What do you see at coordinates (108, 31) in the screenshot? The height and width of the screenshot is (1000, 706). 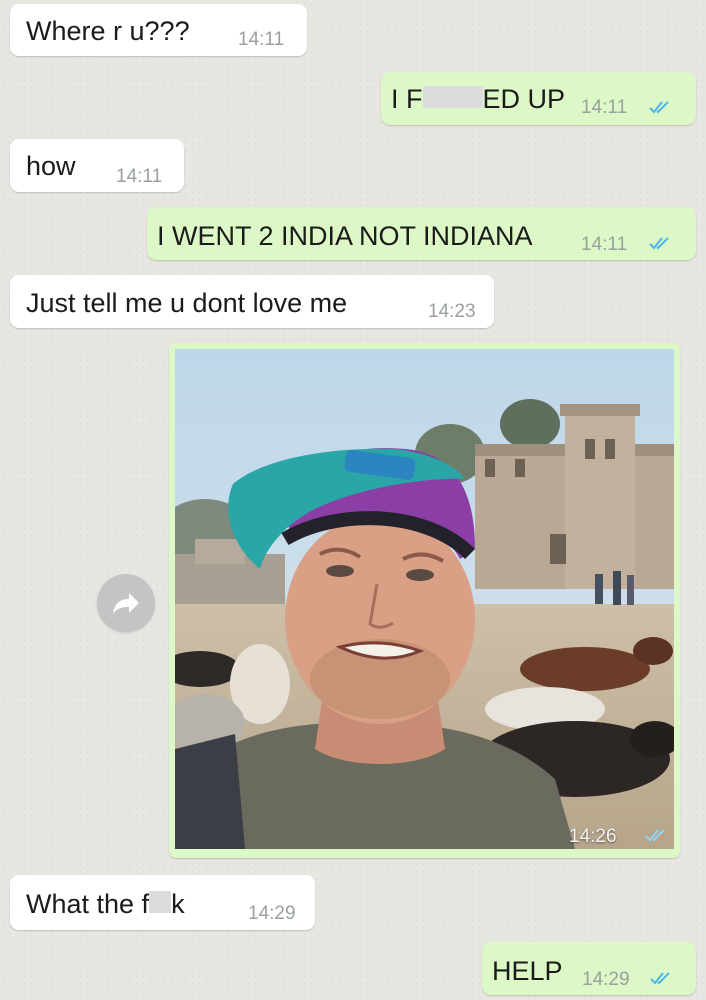 I see `message-text: Where r u???` at bounding box center [108, 31].